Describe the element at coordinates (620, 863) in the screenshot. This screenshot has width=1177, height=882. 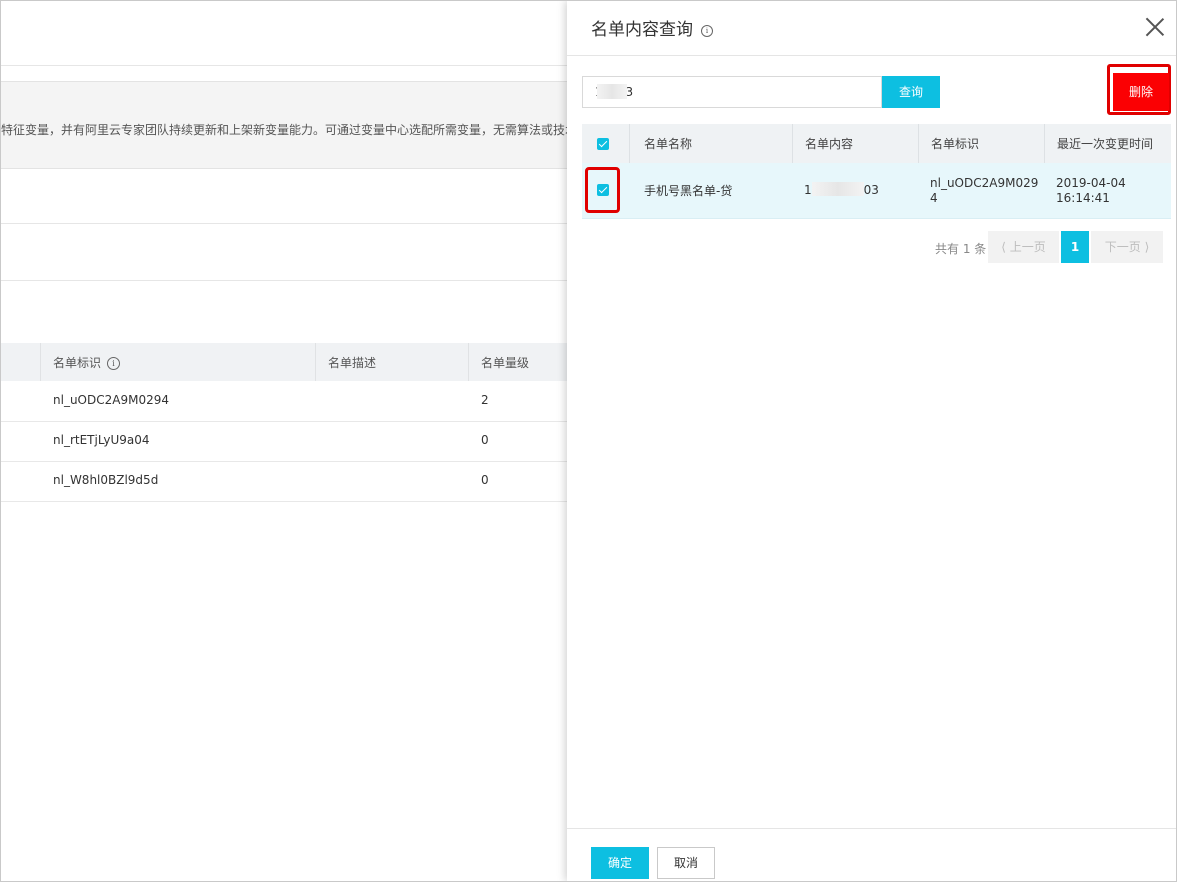
I see `confirm-button: 确定` at that location.